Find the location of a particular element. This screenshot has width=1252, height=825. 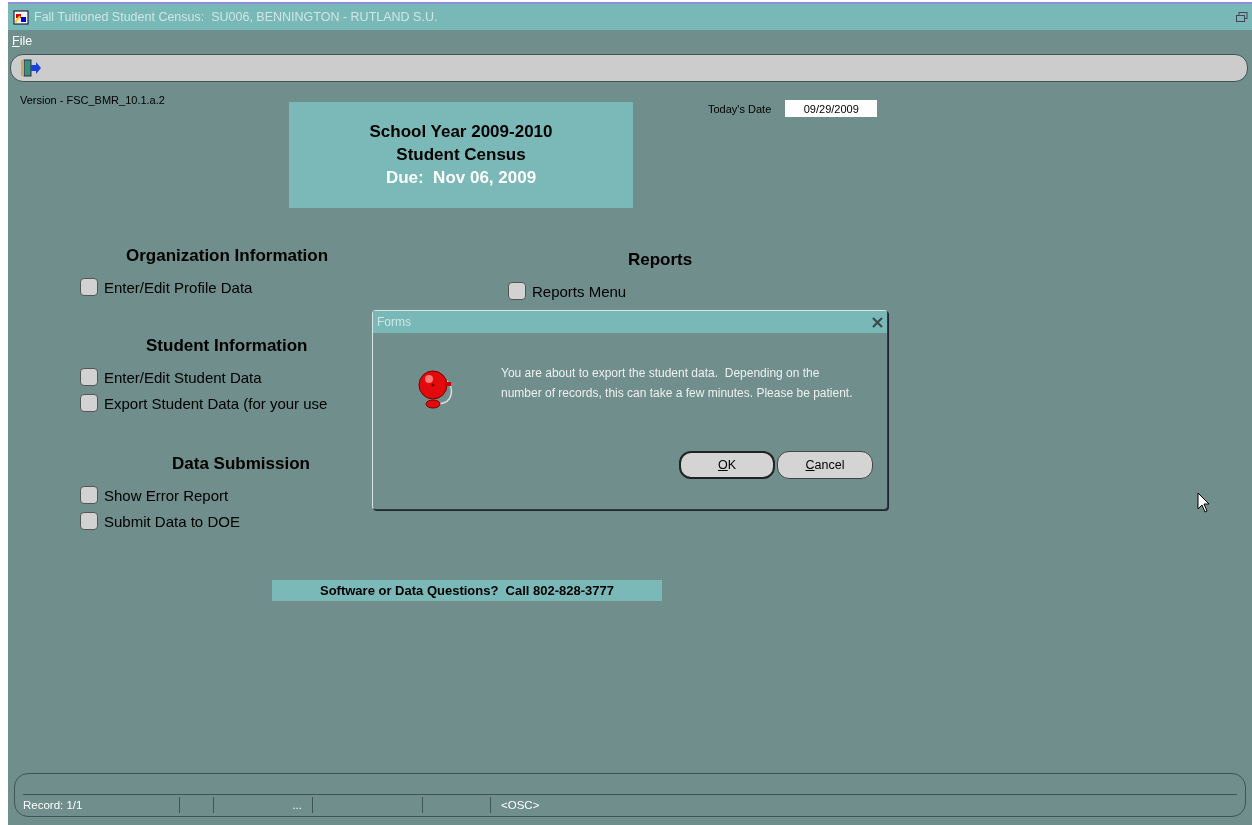

section-heading: Organization Information is located at coordinates (227, 256).